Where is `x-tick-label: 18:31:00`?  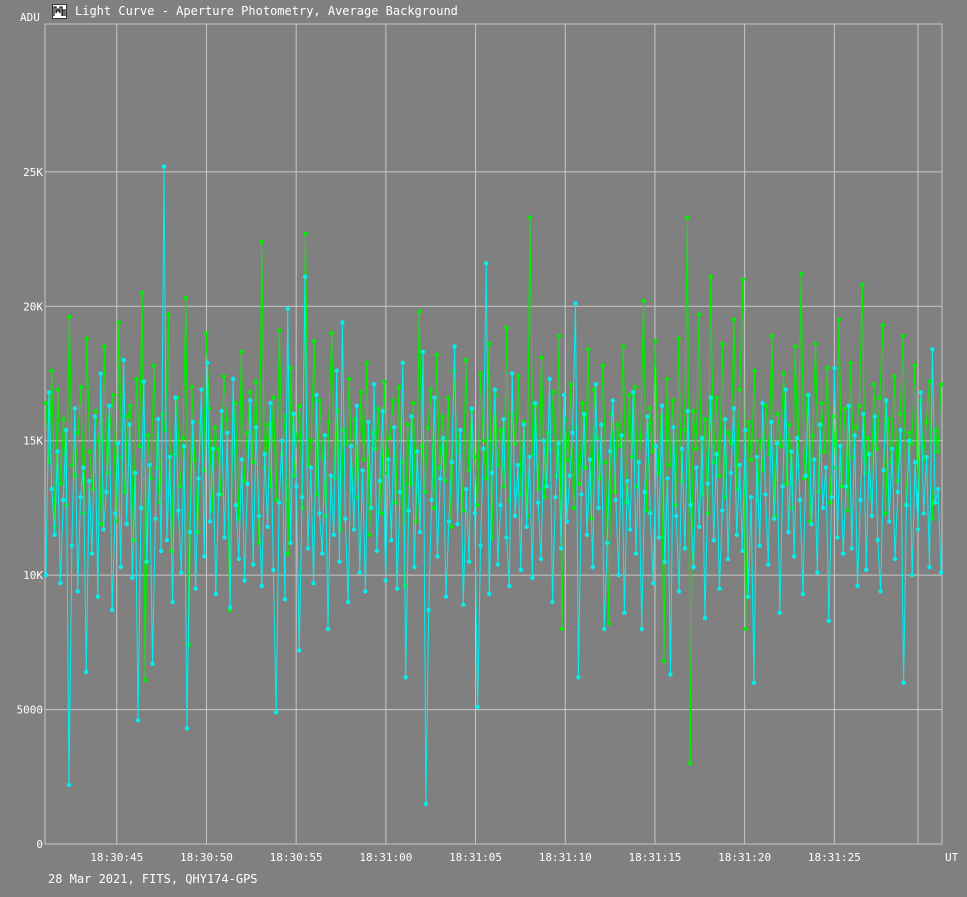
x-tick-label: 18:31:00 is located at coordinates (385, 857).